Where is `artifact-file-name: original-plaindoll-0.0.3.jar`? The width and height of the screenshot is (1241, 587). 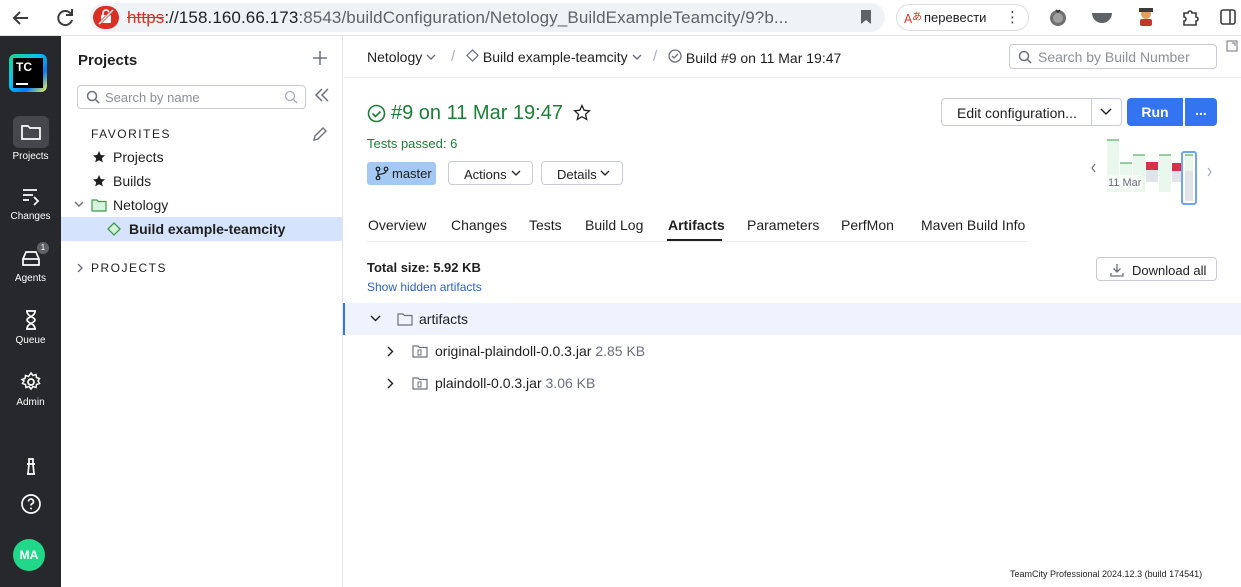 artifact-file-name: original-plaindoll-0.0.3.jar is located at coordinates (513, 351).